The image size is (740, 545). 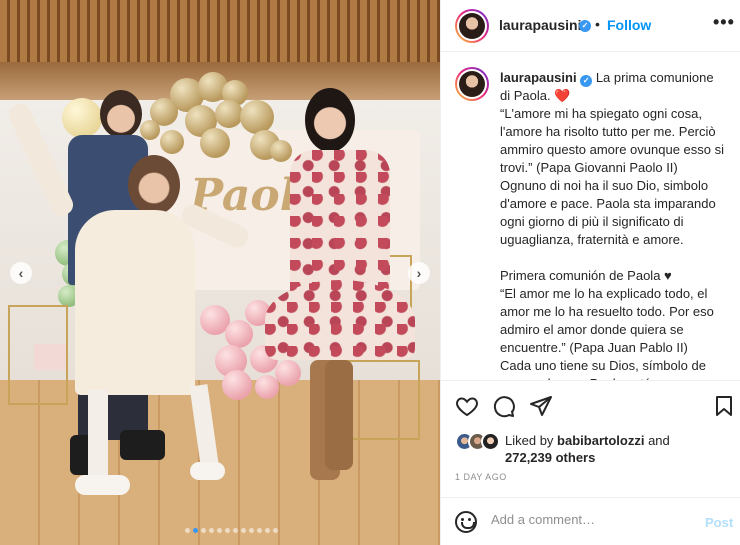 What do you see at coordinates (590, 405) in the screenshot?
I see `post-actions` at bounding box center [590, 405].